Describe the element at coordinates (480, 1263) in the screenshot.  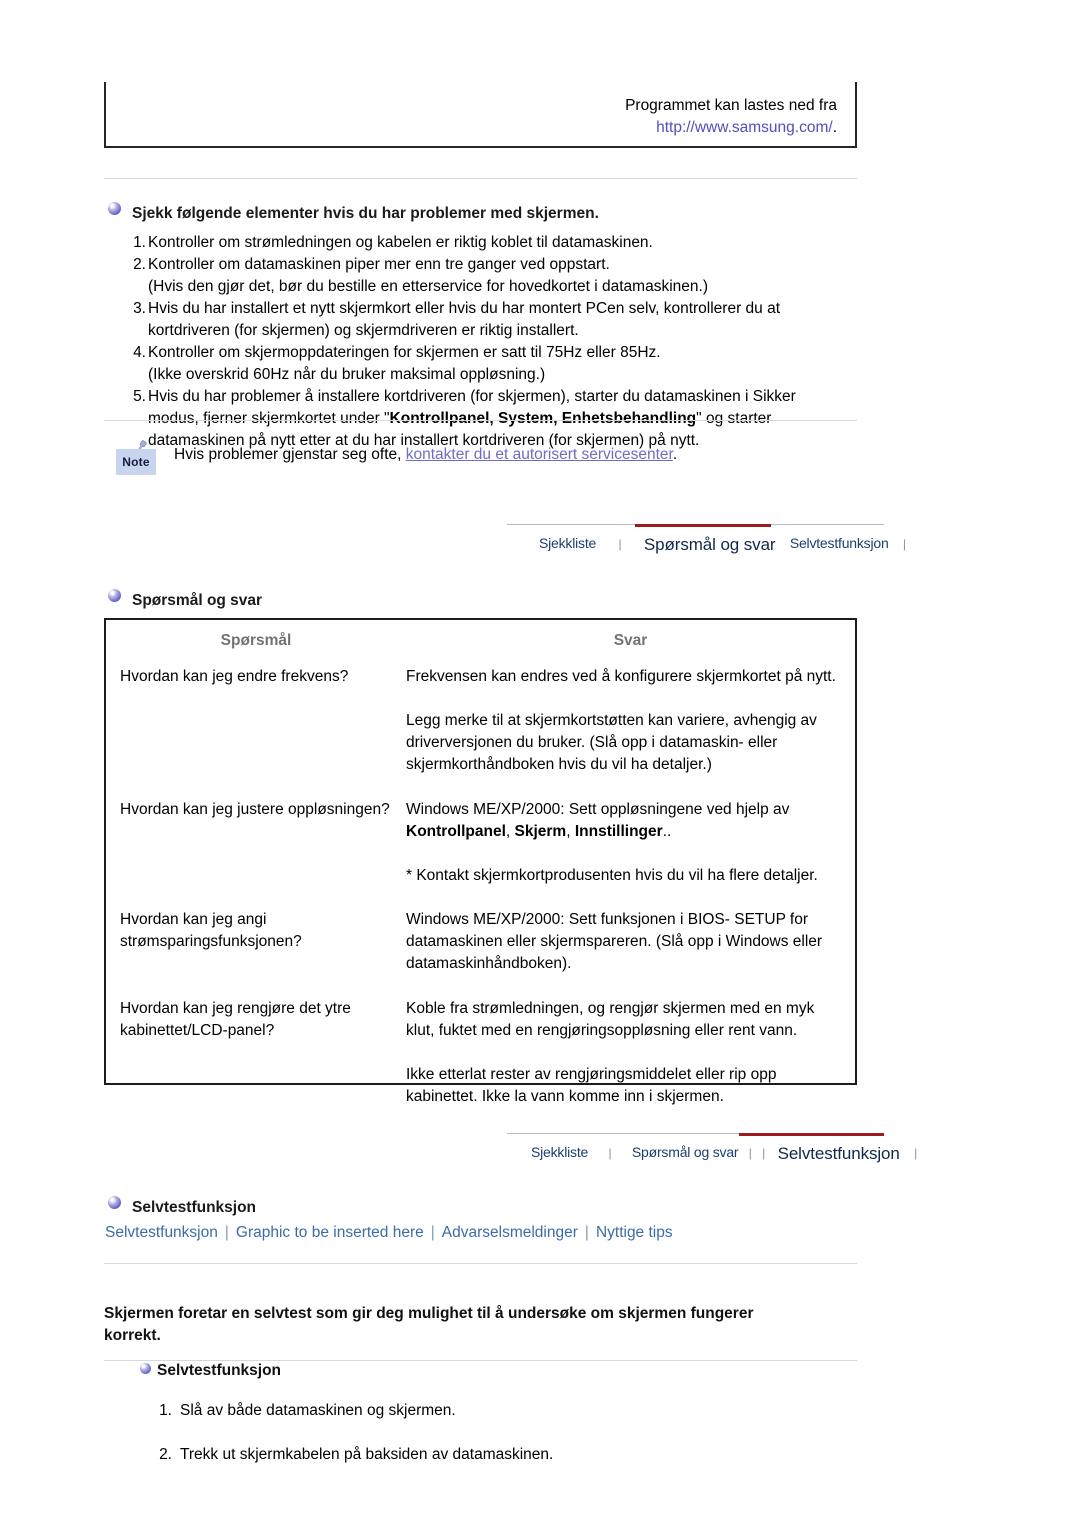
I see `divider-below-sublinks` at that location.